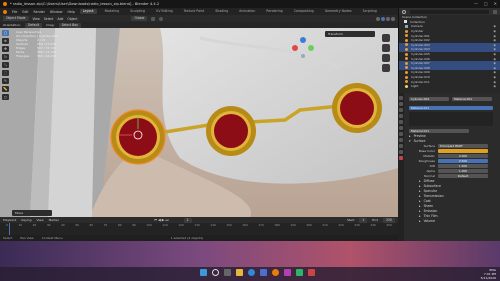  Describe the element at coordinates (404, 11) in the screenshot. I see `outliner-search-icon` at that location.